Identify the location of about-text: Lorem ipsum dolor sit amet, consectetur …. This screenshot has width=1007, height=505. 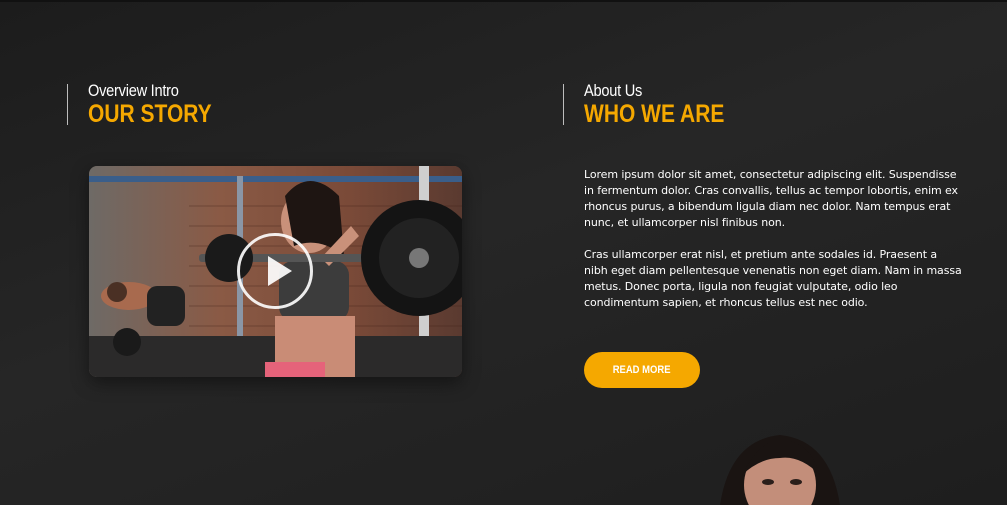
(774, 247).